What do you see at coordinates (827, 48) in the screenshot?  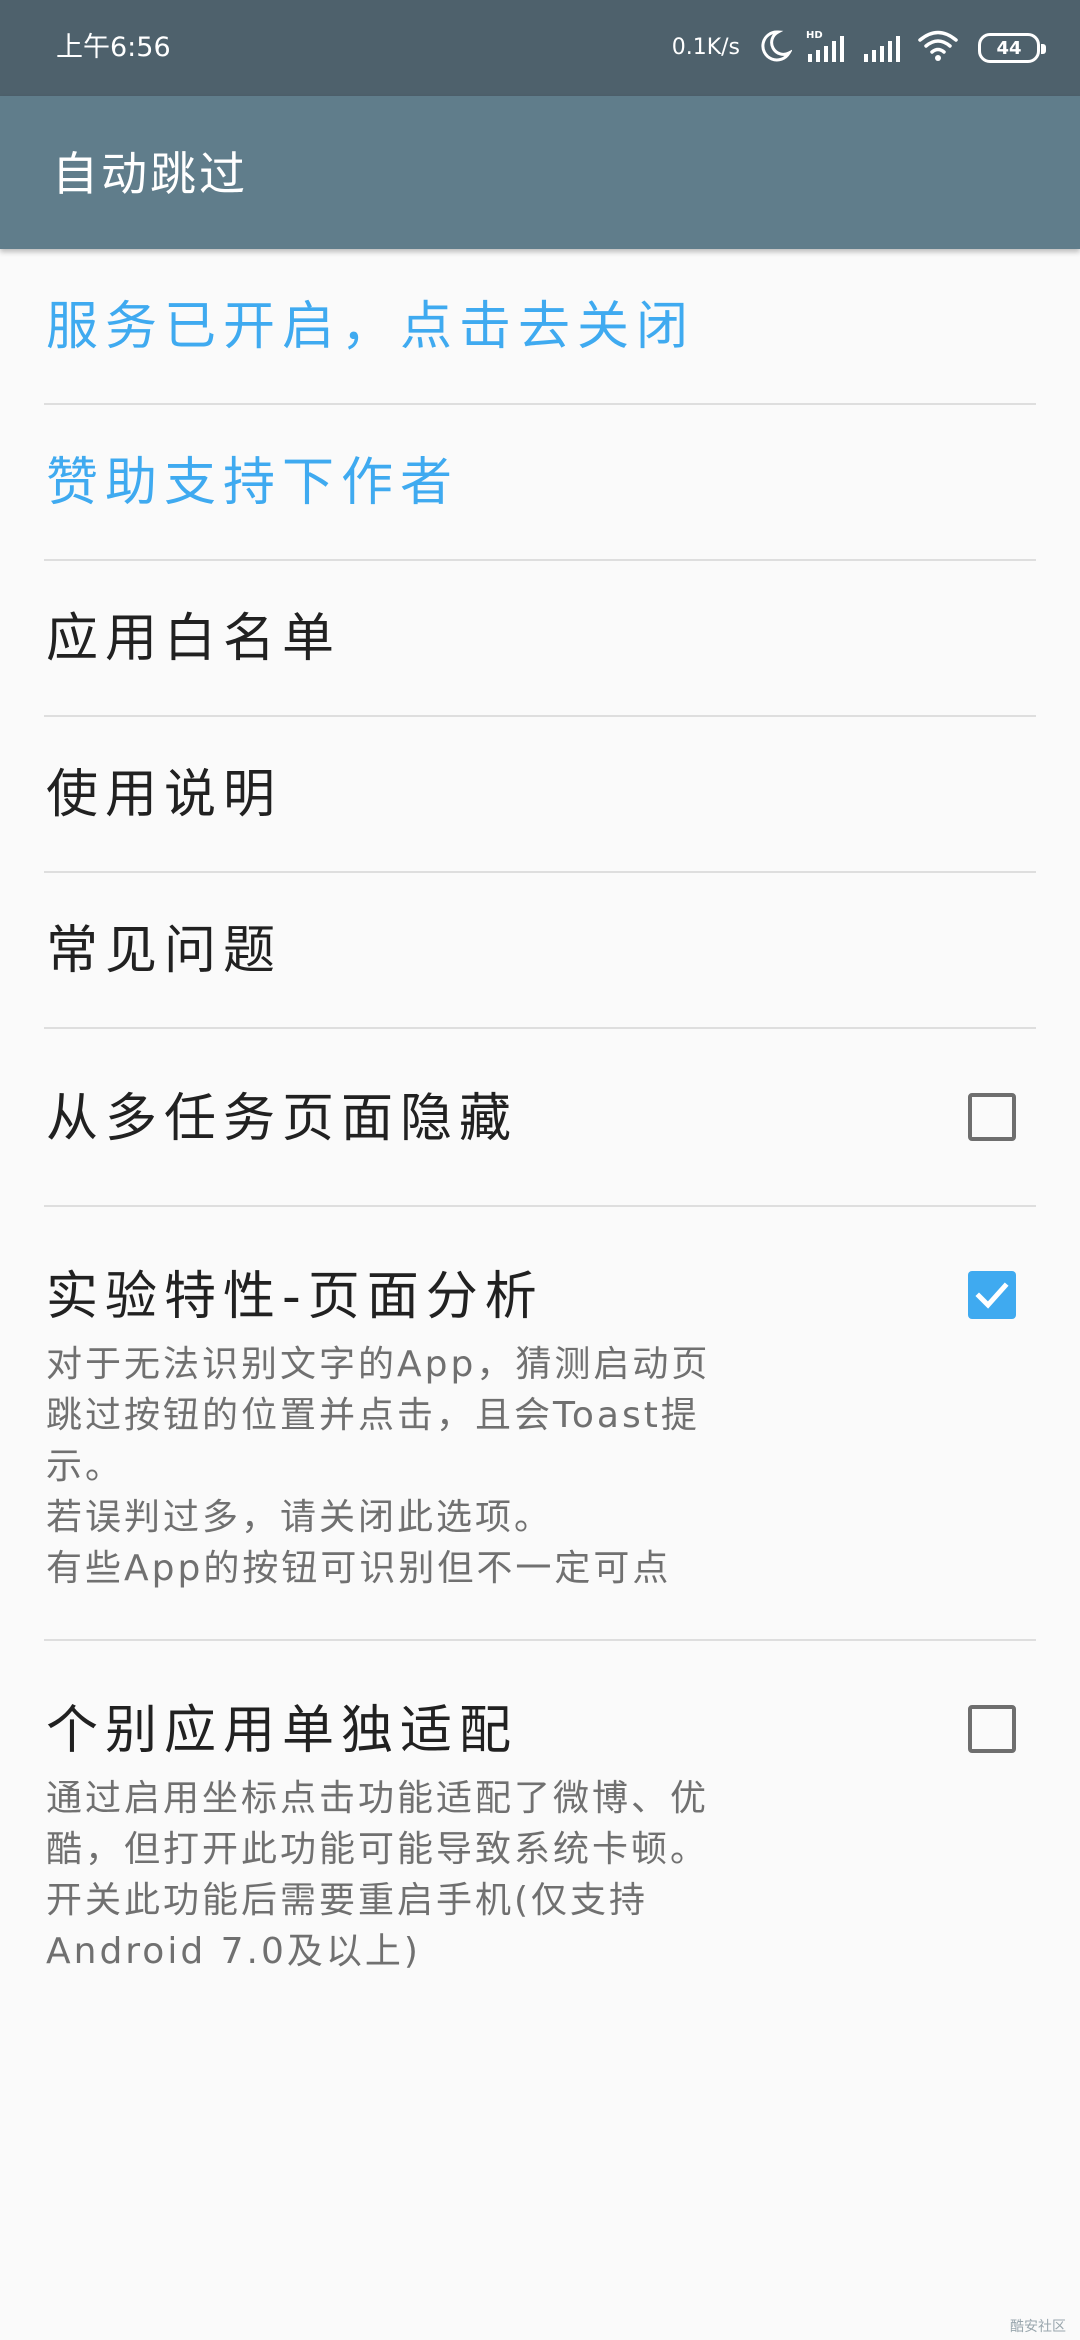 I see `hd-signal-icon: HD` at bounding box center [827, 48].